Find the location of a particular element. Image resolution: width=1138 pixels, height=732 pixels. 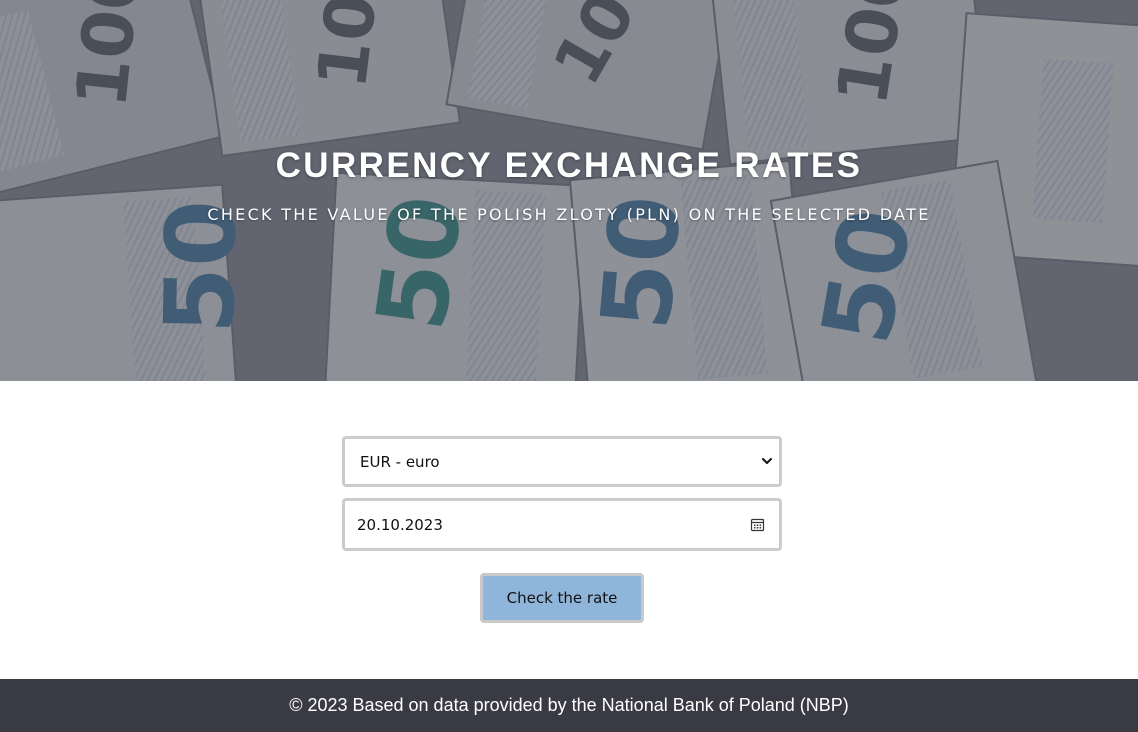

date-input: 20.10.2023 is located at coordinates (562, 524).